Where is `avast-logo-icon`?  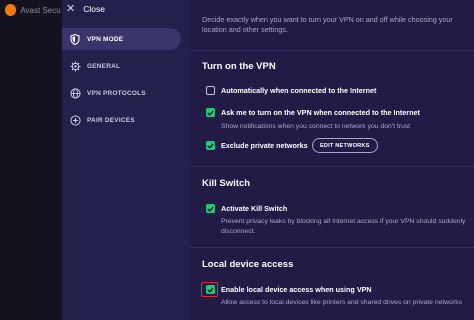 avast-logo-icon is located at coordinates (11, 10).